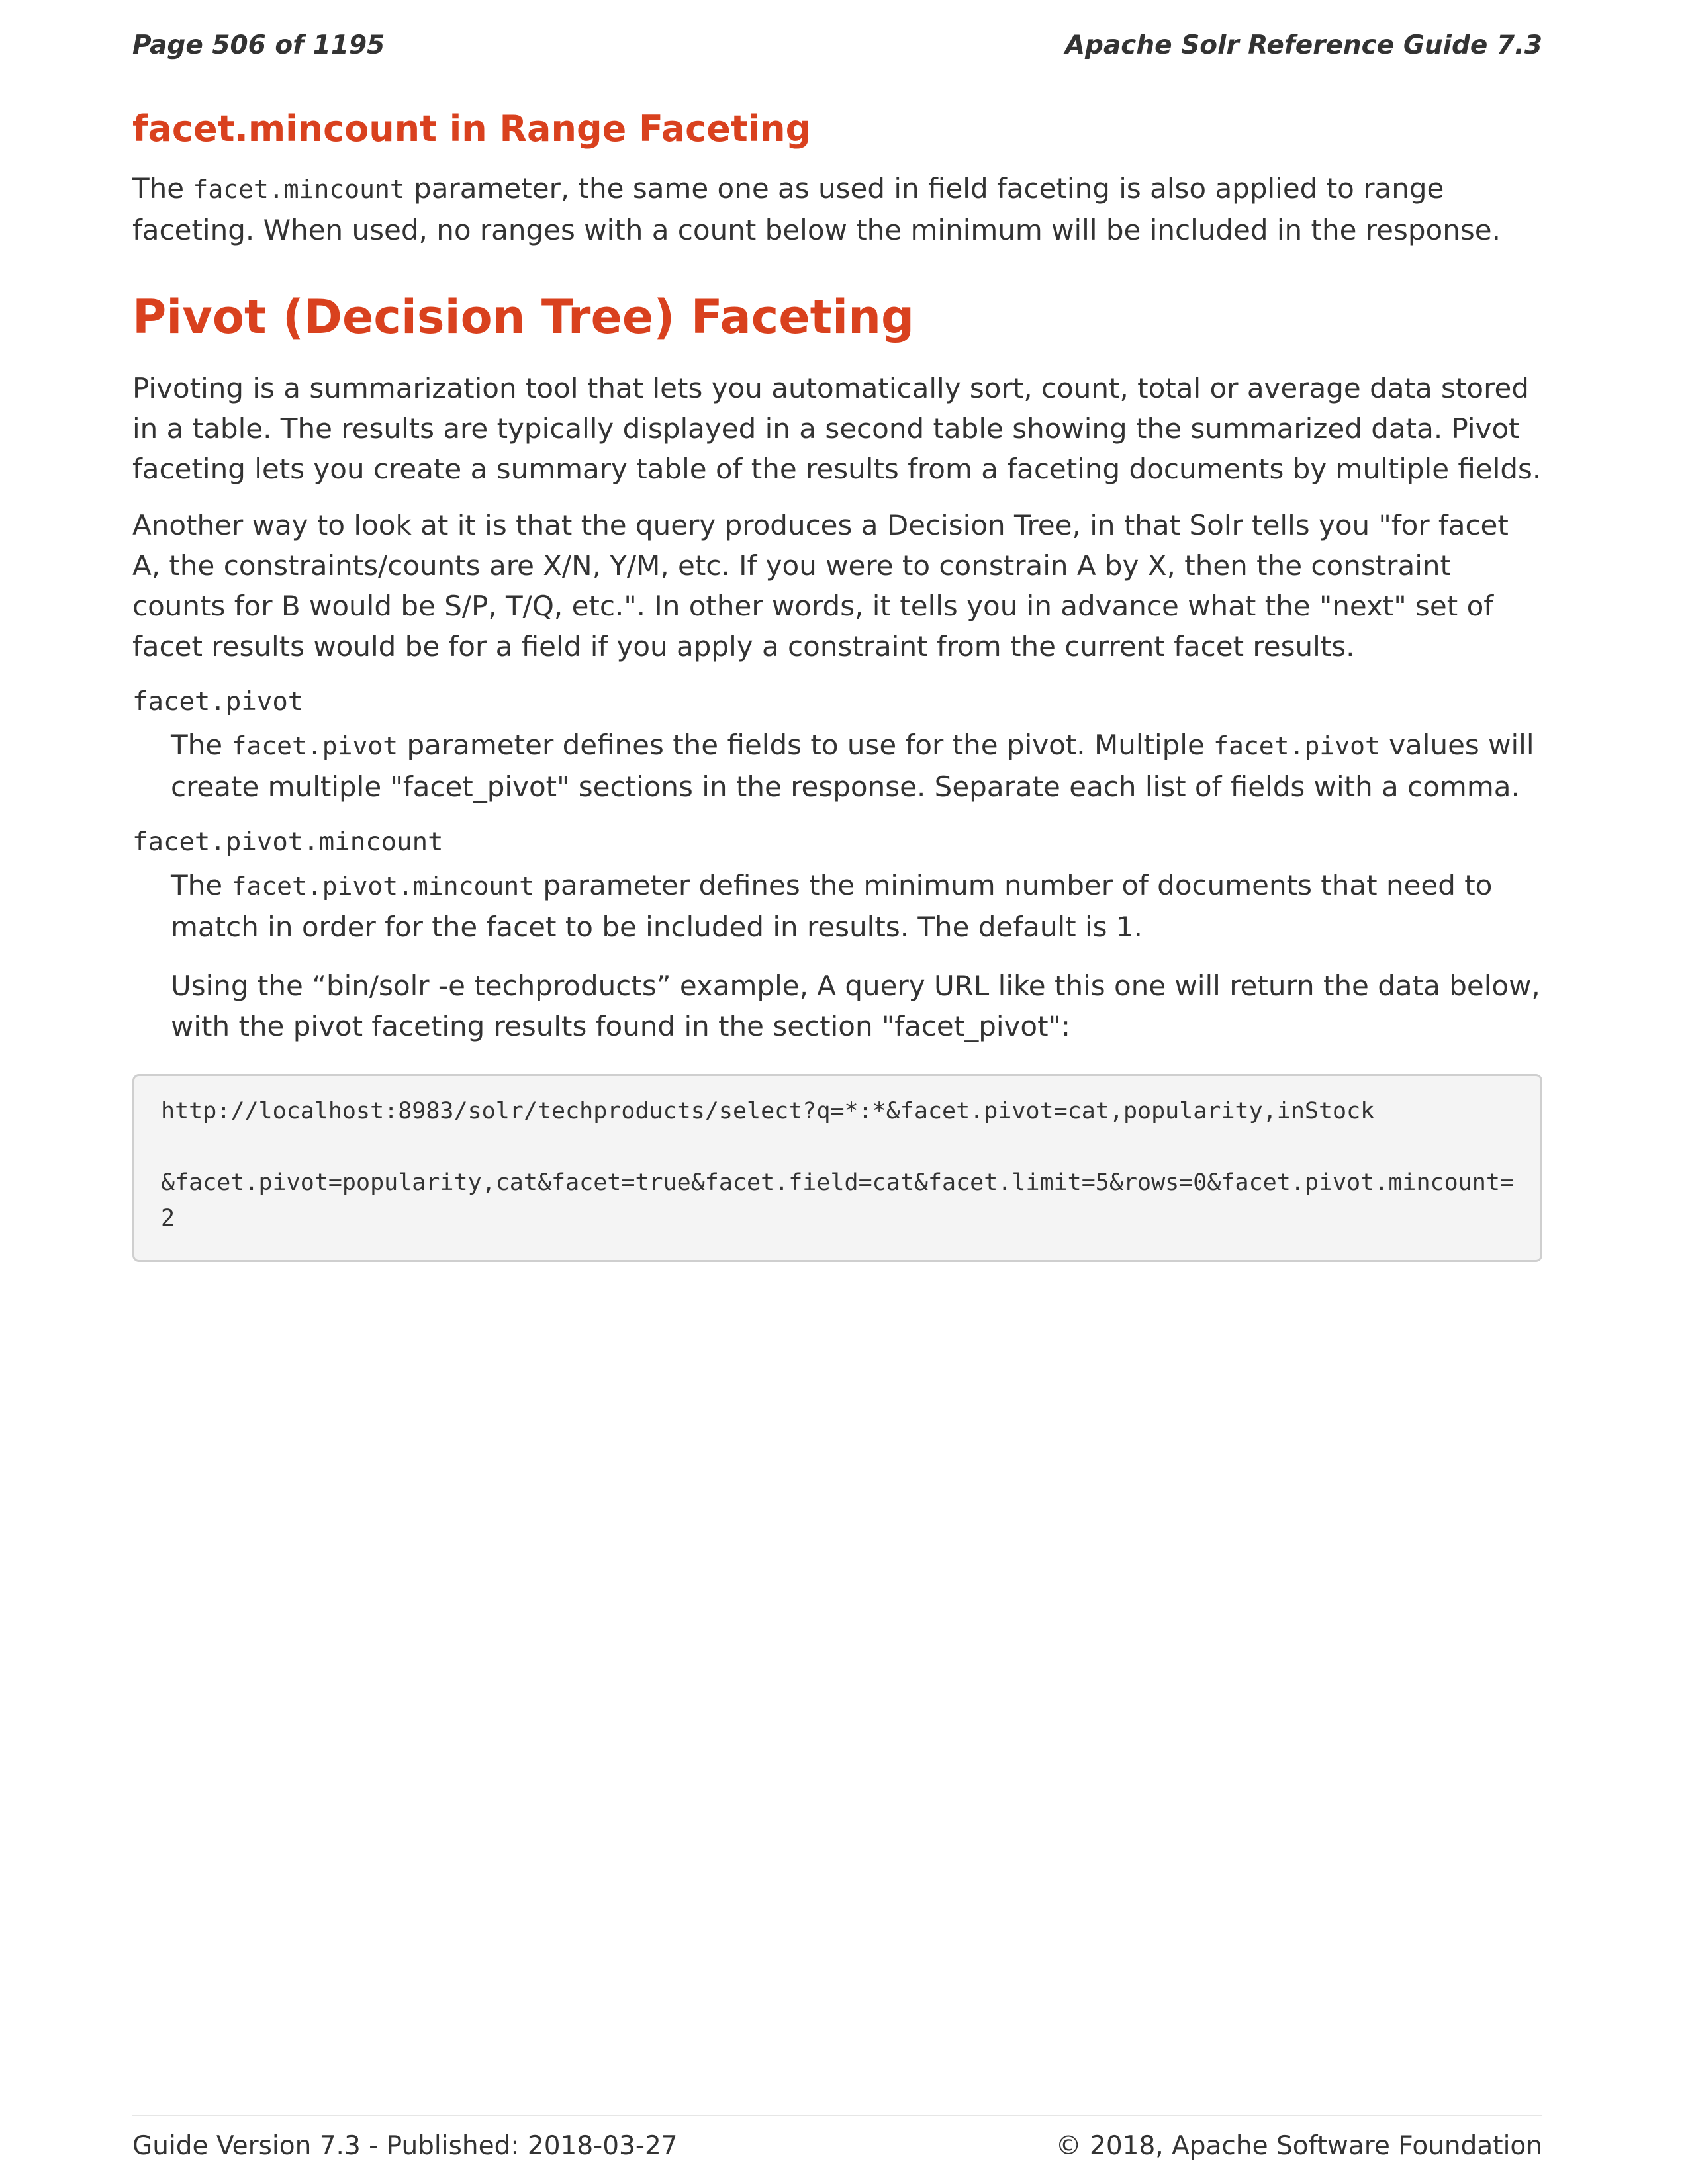 The height and width of the screenshot is (2184, 1688). What do you see at coordinates (1298, 2145) in the screenshot?
I see `copyright: © 2018, Apache Software Foundation` at bounding box center [1298, 2145].